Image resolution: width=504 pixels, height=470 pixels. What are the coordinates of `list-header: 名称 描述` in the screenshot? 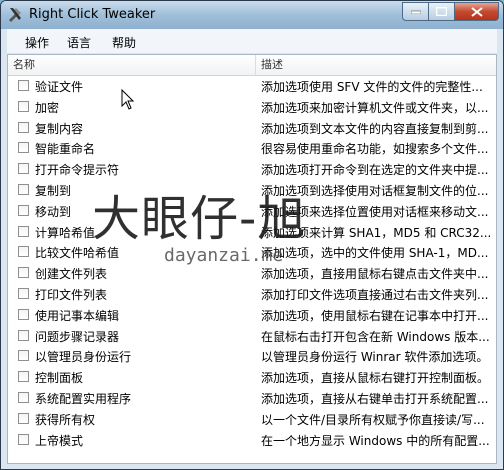 It's located at (252, 65).